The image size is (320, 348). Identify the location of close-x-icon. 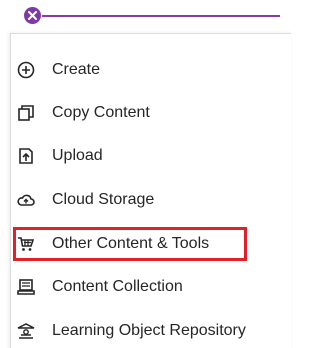
(32, 15).